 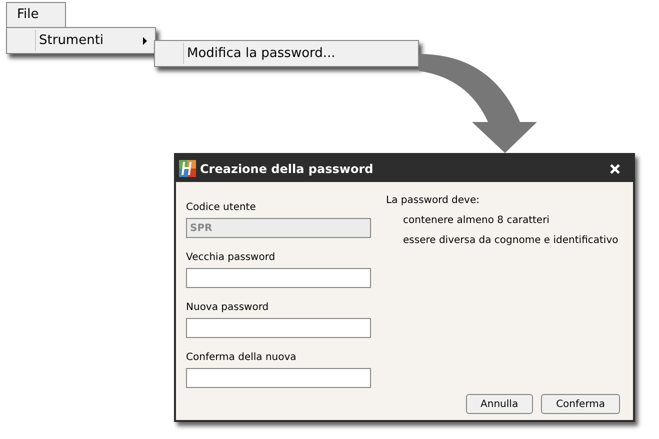 What do you see at coordinates (500, 404) in the screenshot?
I see `dialog-button: Annulla` at bounding box center [500, 404].